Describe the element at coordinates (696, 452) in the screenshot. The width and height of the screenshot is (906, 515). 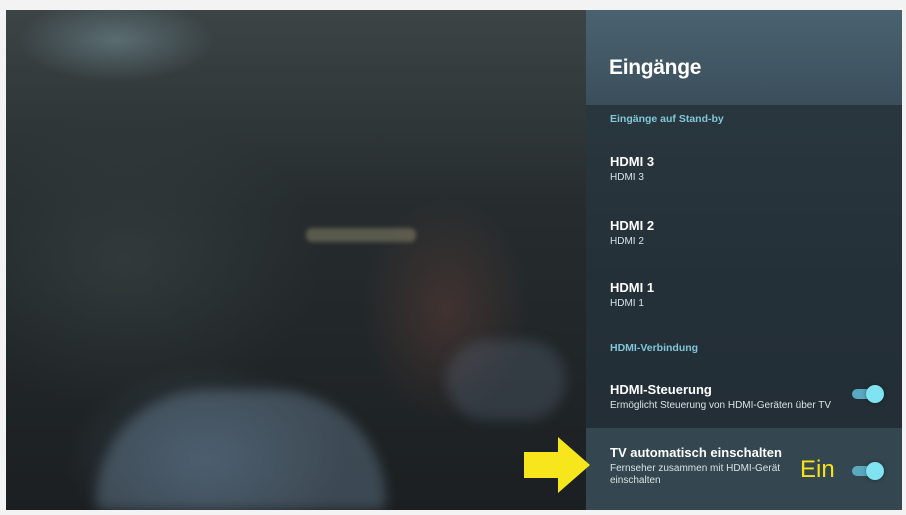
I see `item-title: TV automatisch einschalten` at that location.